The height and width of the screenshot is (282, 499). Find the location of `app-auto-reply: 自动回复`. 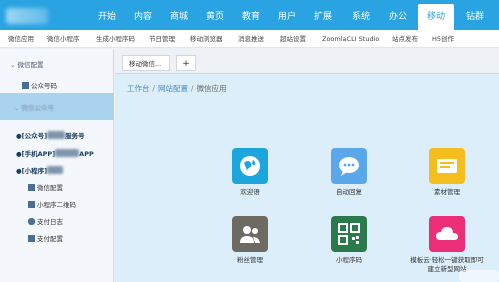

app-auto-reply: 自动回复 is located at coordinates (349, 172).